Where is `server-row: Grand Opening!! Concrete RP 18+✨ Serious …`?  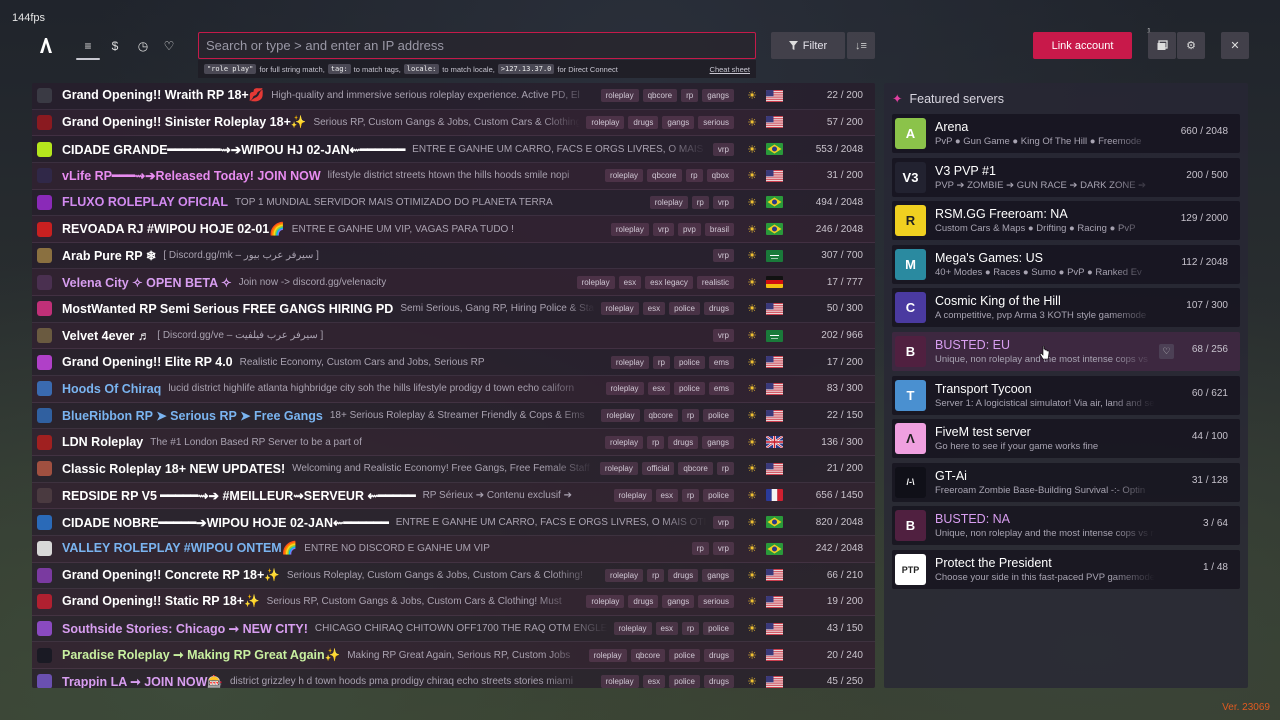 server-row: Grand Opening!! Concrete RP 18+✨ Serious … is located at coordinates (453, 576).